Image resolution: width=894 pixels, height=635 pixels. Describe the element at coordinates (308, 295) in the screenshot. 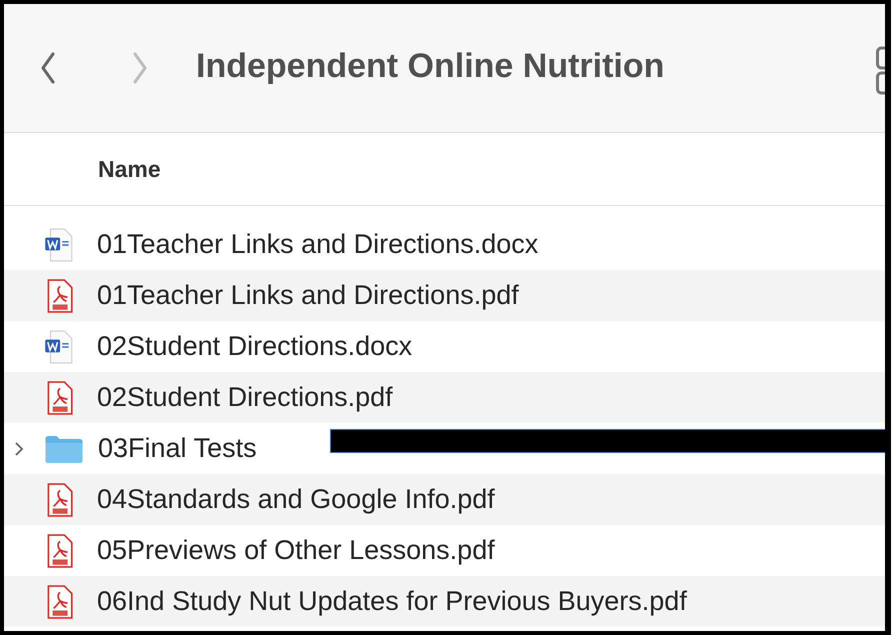

I see `file-name: 01Teacher Links and Directions.pdf` at that location.